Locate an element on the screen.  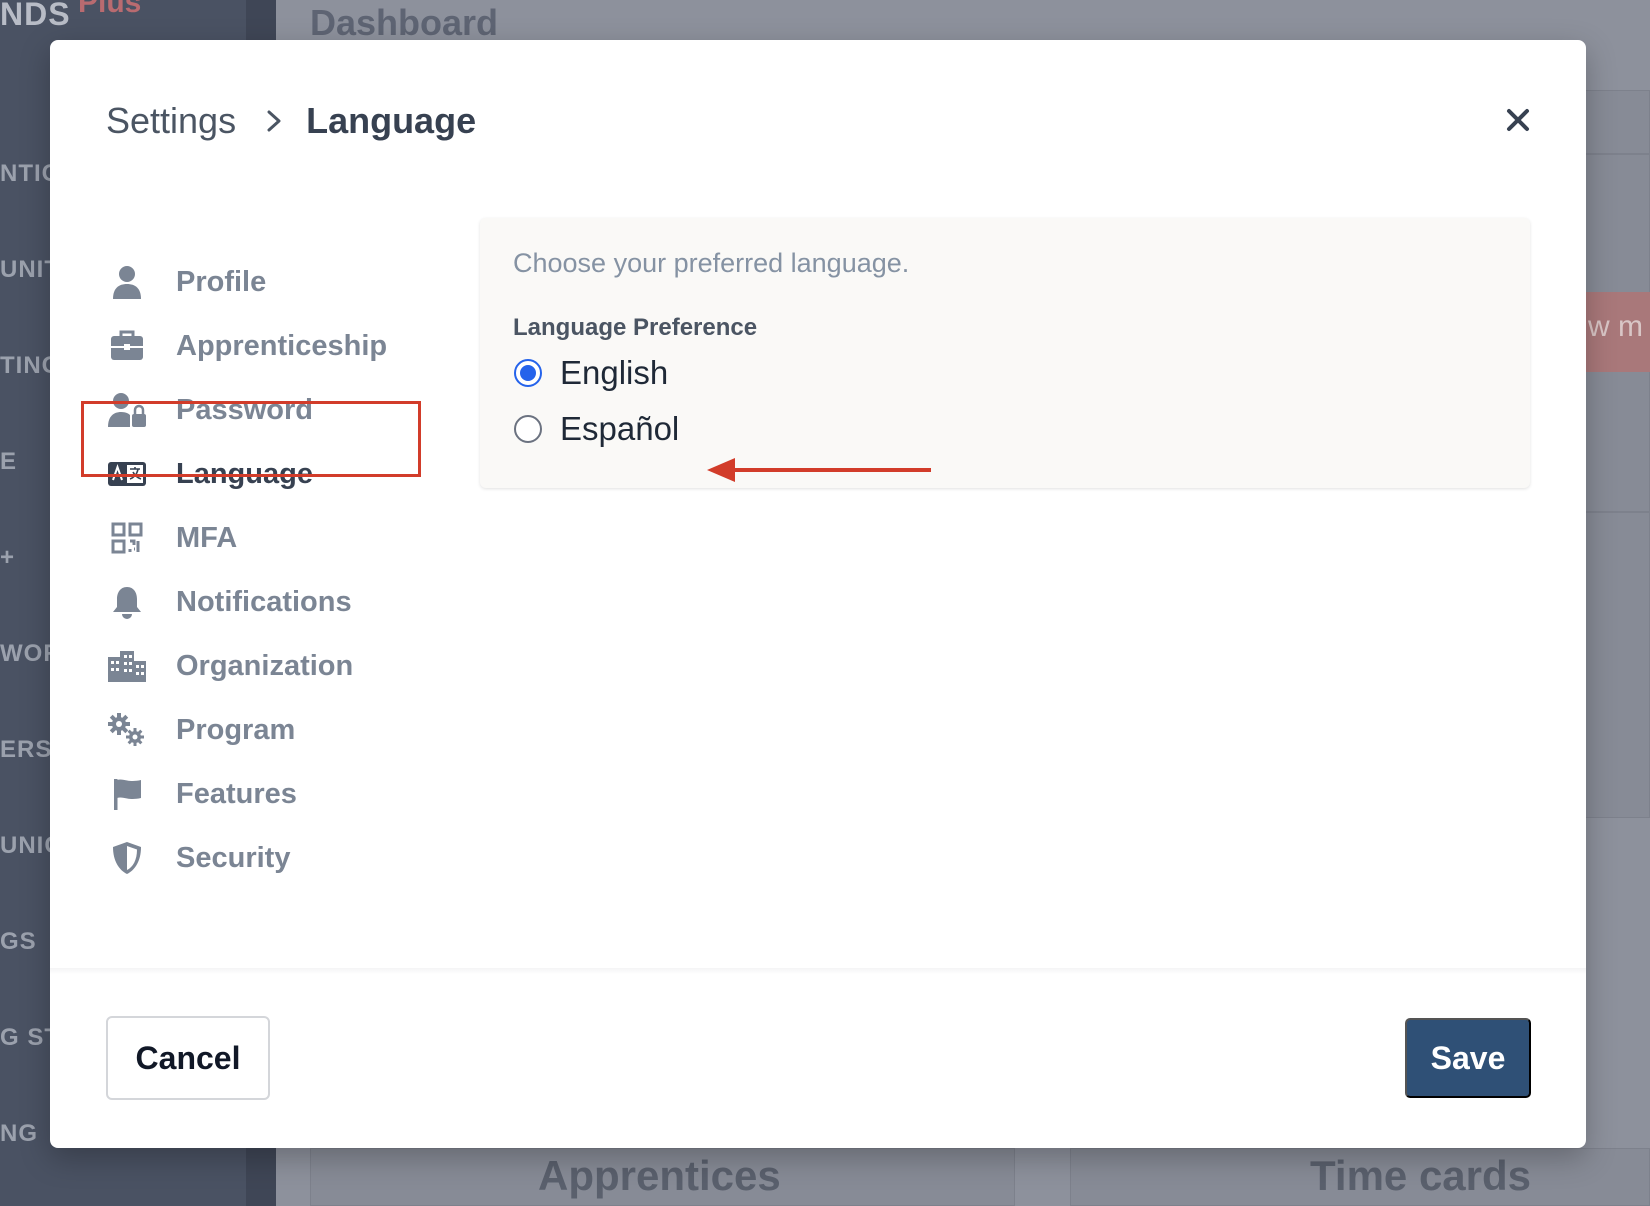
background-brand: NDS is located at coordinates (35, 16).